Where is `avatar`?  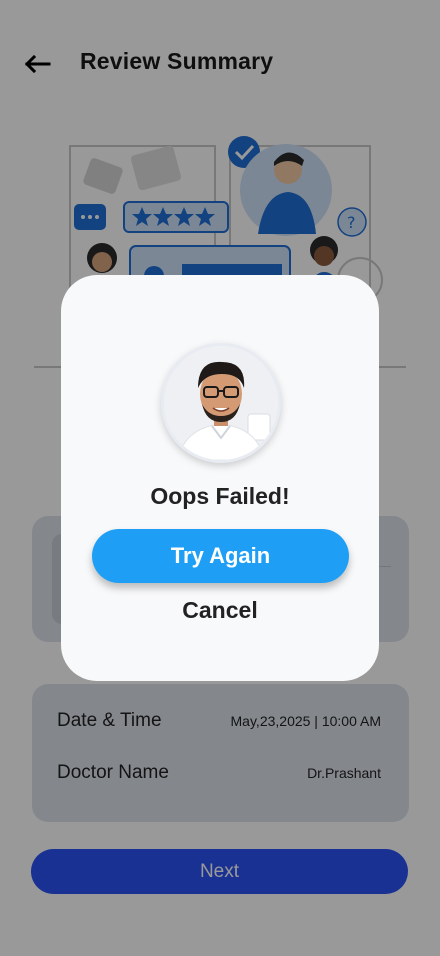 avatar is located at coordinates (221, 403).